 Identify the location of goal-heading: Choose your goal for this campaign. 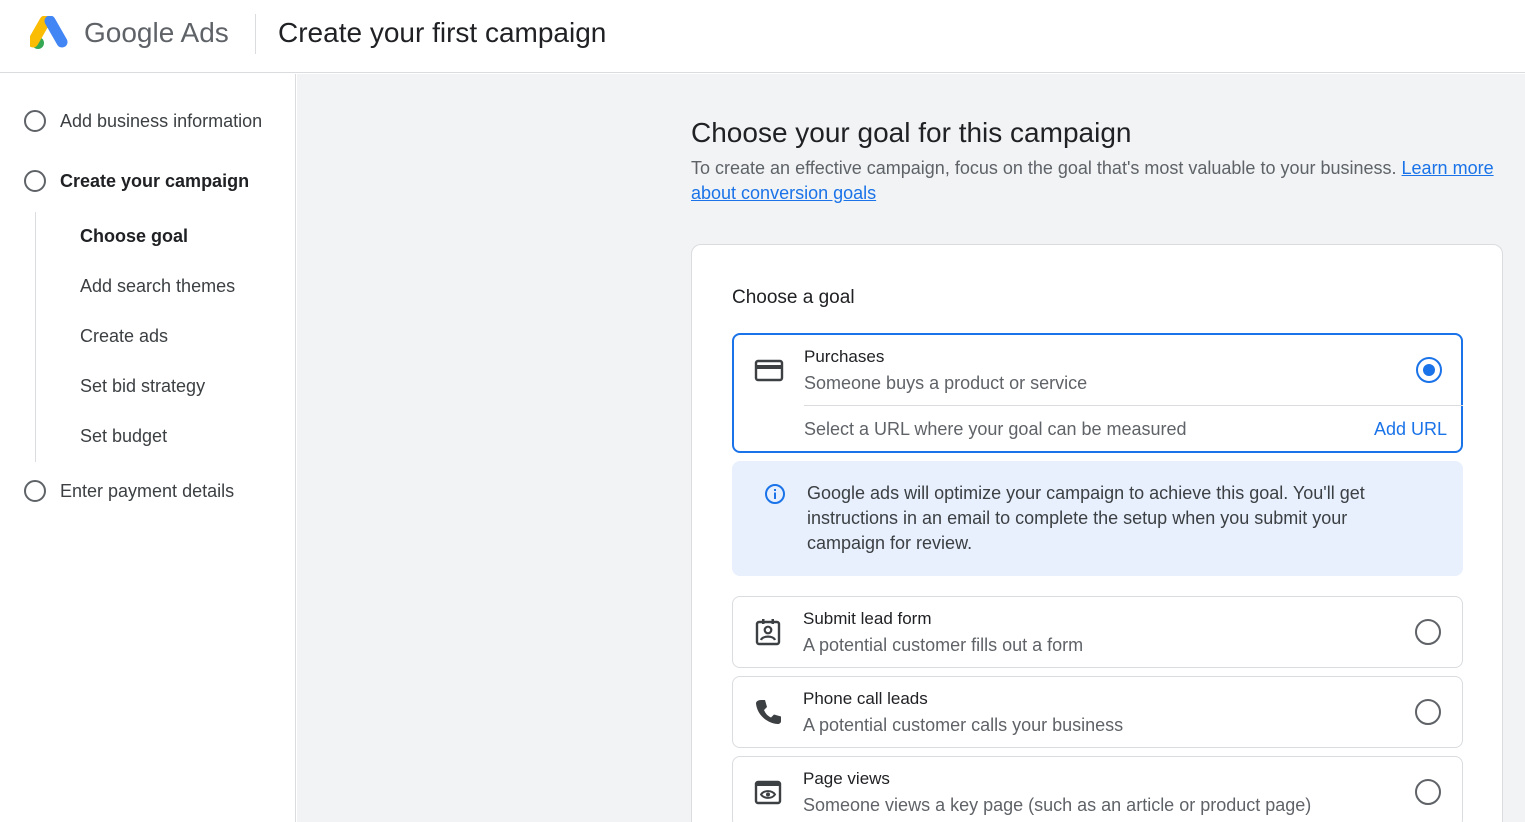
(911, 132).